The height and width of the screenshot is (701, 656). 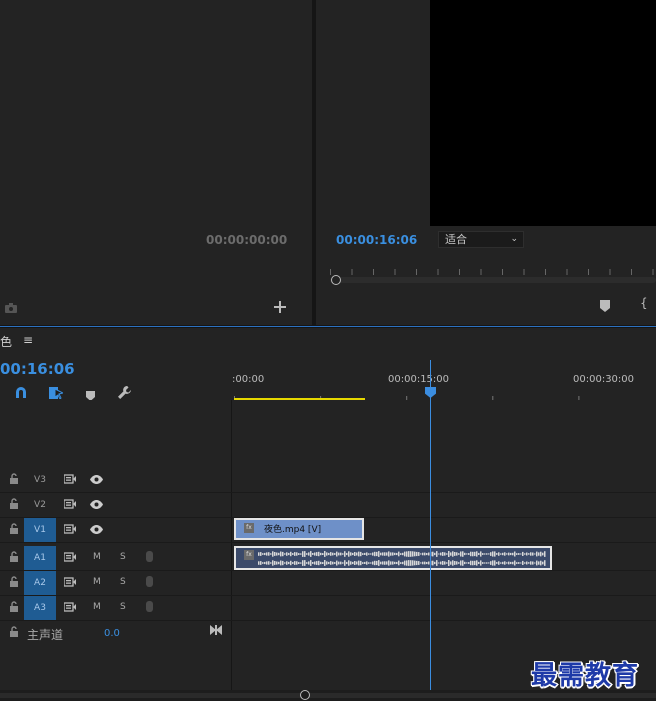 What do you see at coordinates (40, 530) in the screenshot?
I see `track-target-v1: V1` at bounding box center [40, 530].